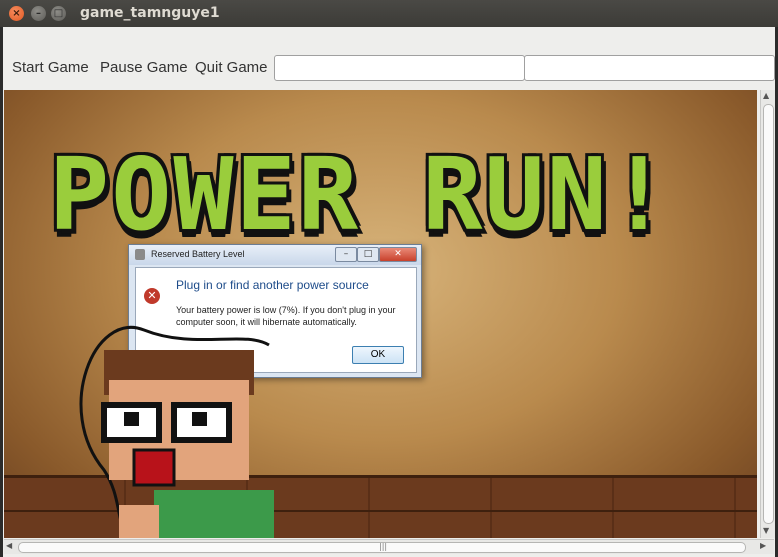  Describe the element at coordinates (275, 255) in the screenshot. I see `dialog-titlebar: Reserved Battery Level – □ ✕` at that location.